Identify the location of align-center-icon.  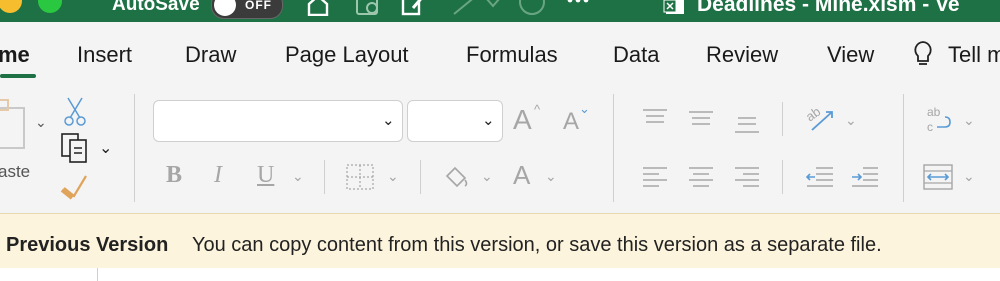
(701, 178).